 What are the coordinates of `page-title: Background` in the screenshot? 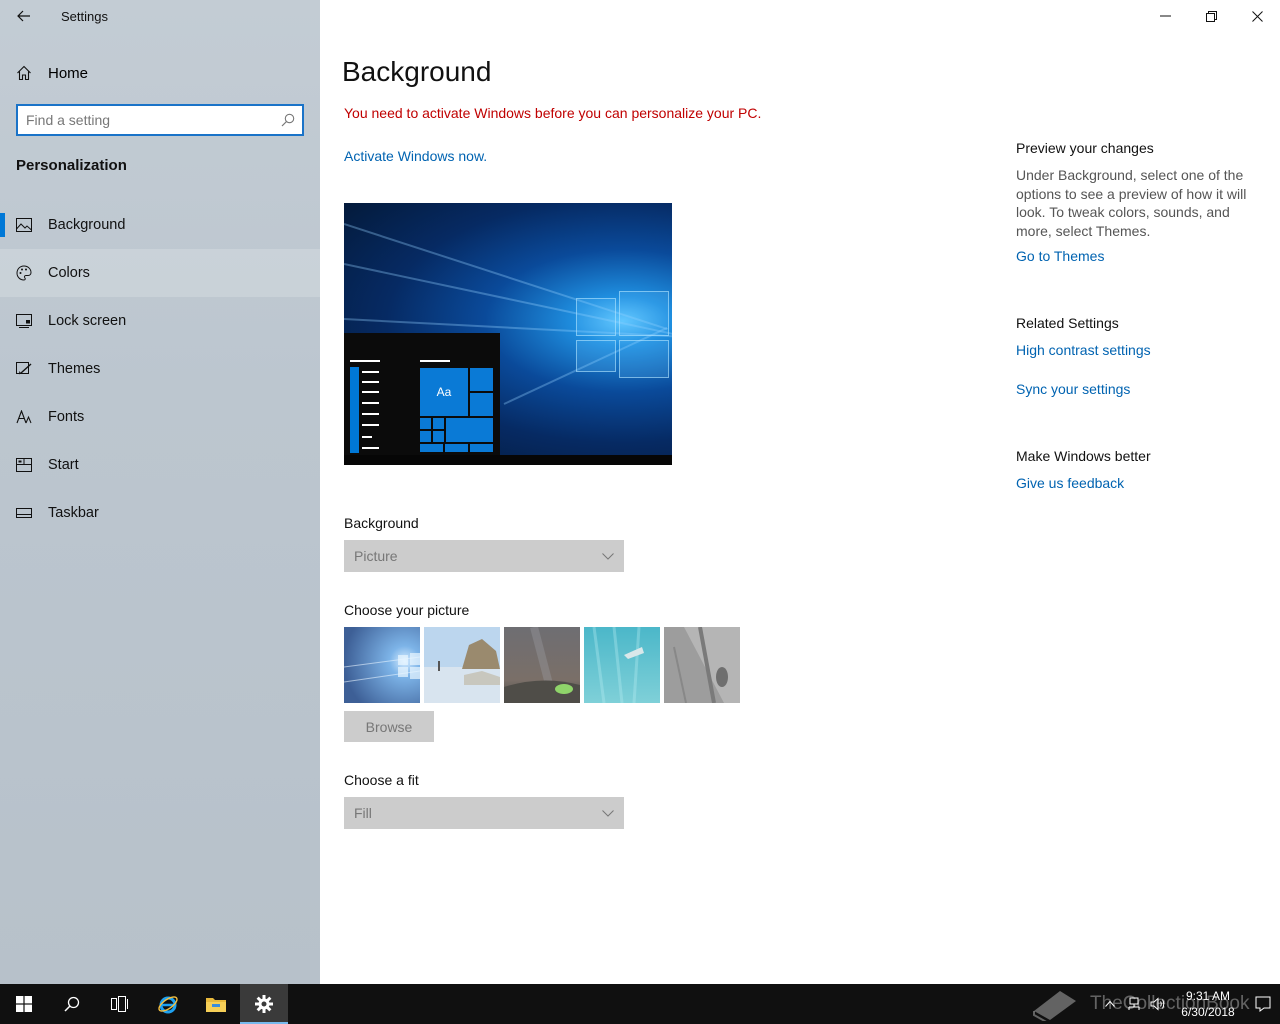 It's located at (417, 71).